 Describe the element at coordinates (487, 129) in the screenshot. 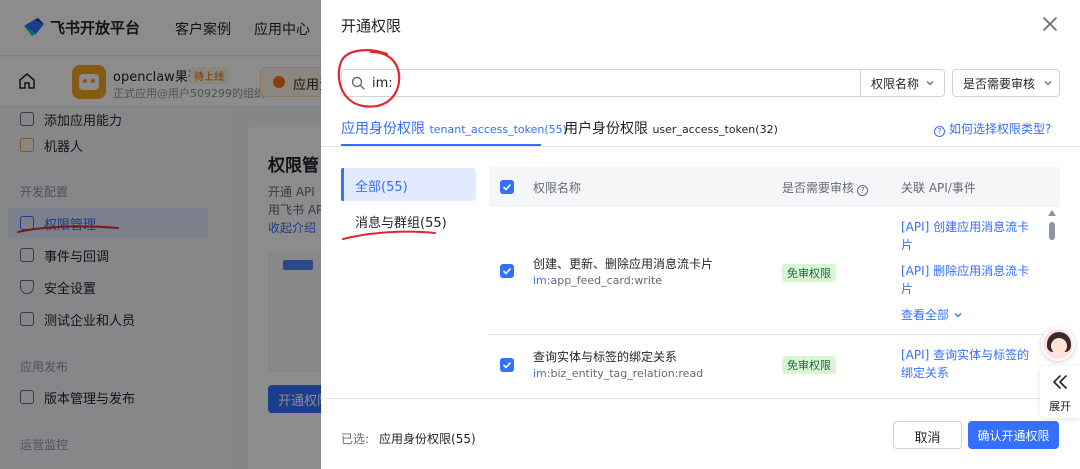

I see `tab-token: tenant_access_token` at that location.